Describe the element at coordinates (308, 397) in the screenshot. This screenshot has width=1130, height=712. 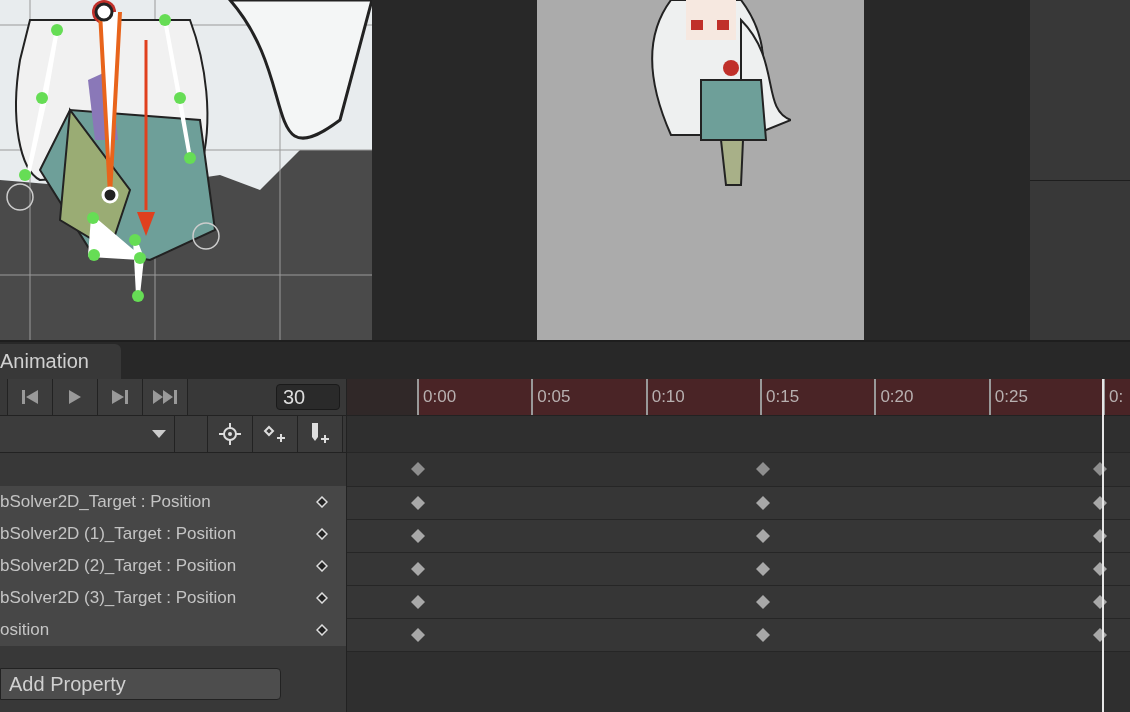
I see `frame-field: 30` at that location.